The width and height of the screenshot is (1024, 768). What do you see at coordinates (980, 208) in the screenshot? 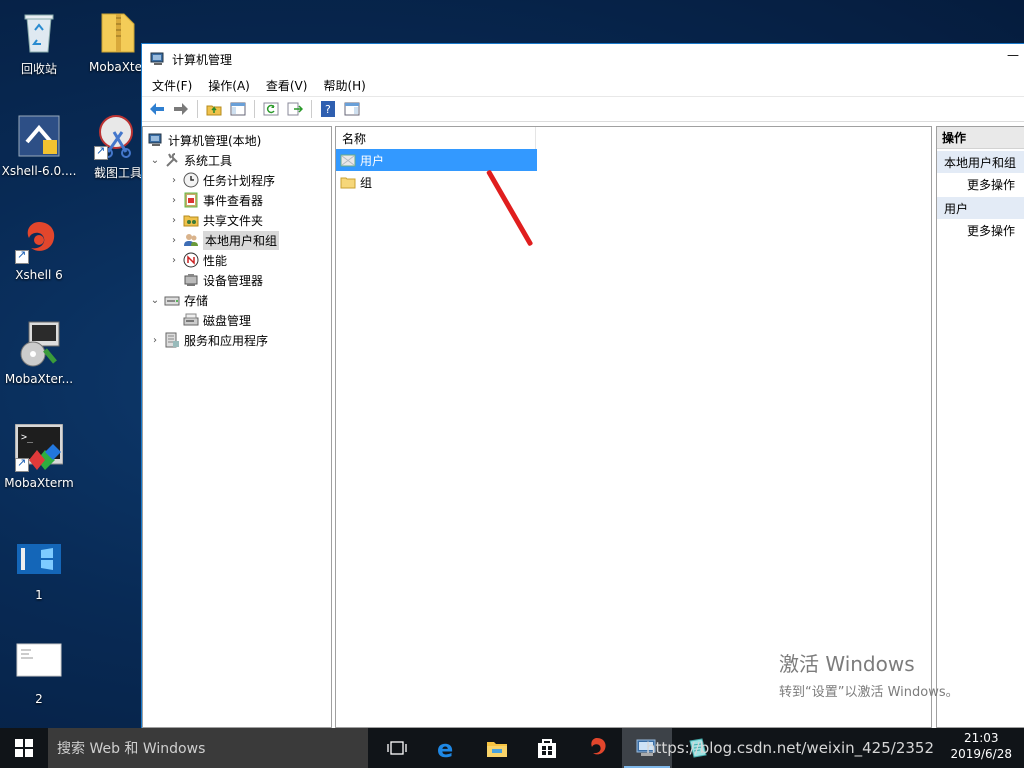
I see `action-section-users: 用户` at bounding box center [980, 208].